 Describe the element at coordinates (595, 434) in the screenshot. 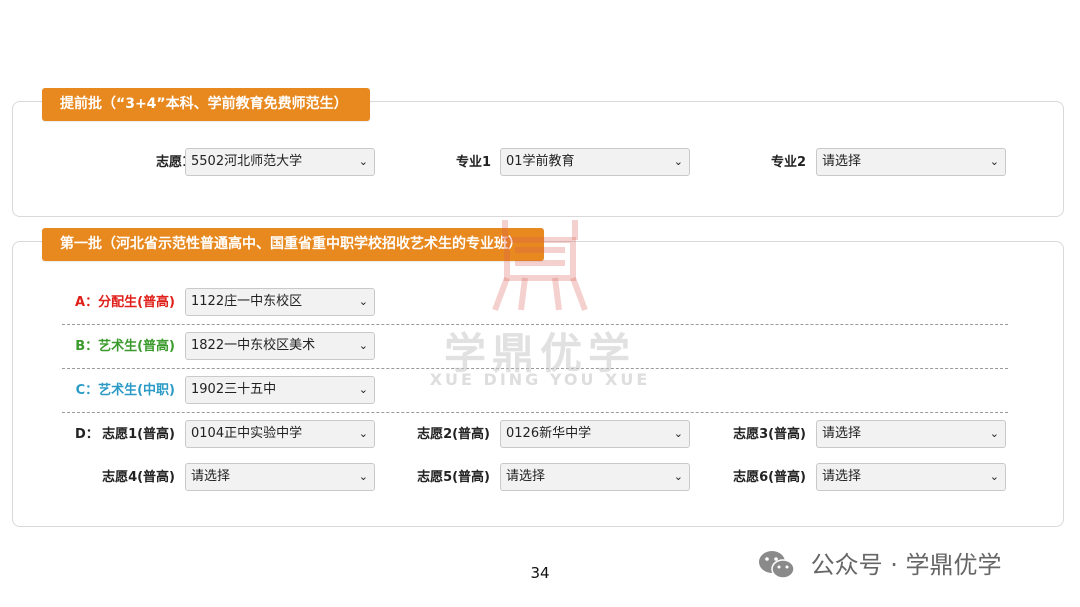

I see `d-zhiyuan2-select: 0126新华中学 ⌄` at that location.